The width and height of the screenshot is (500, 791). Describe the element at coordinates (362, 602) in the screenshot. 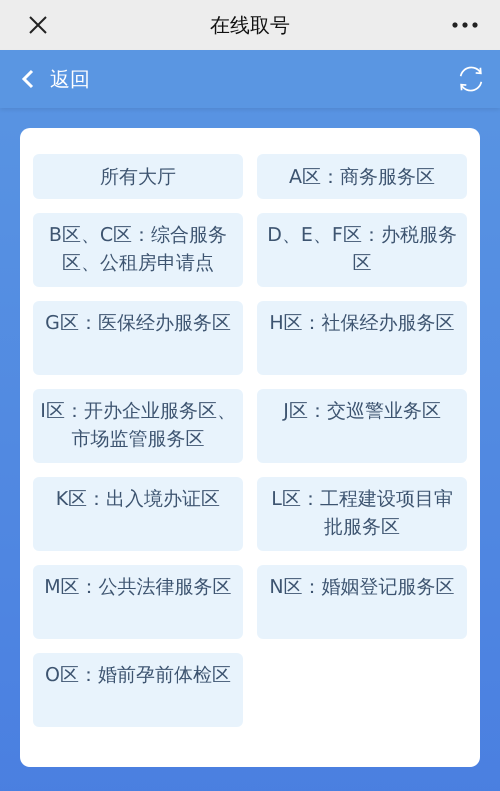

I see `hall-button: N区：婚姻登记服务区` at that location.